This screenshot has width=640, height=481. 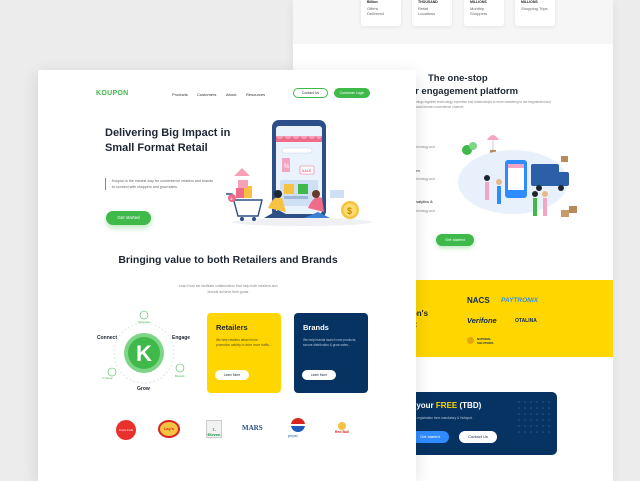 What do you see at coordinates (112, 93) in the screenshot?
I see `brand-logo: KOUPON` at bounding box center [112, 93].